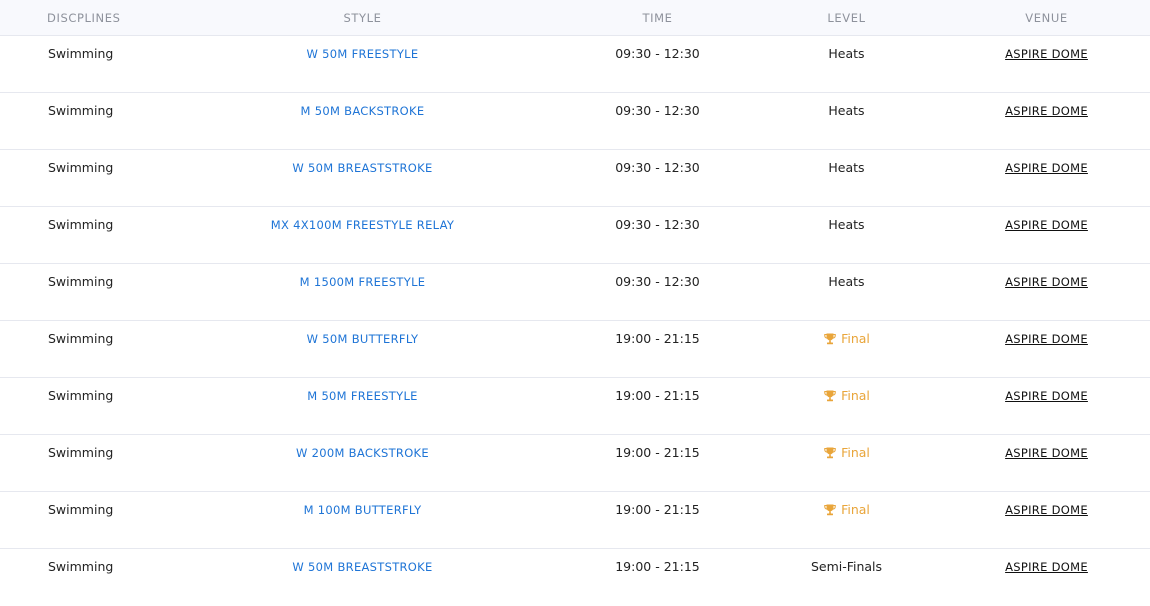  I want to click on style-cell: M 100M BUTTERFLY, so click(362, 505).